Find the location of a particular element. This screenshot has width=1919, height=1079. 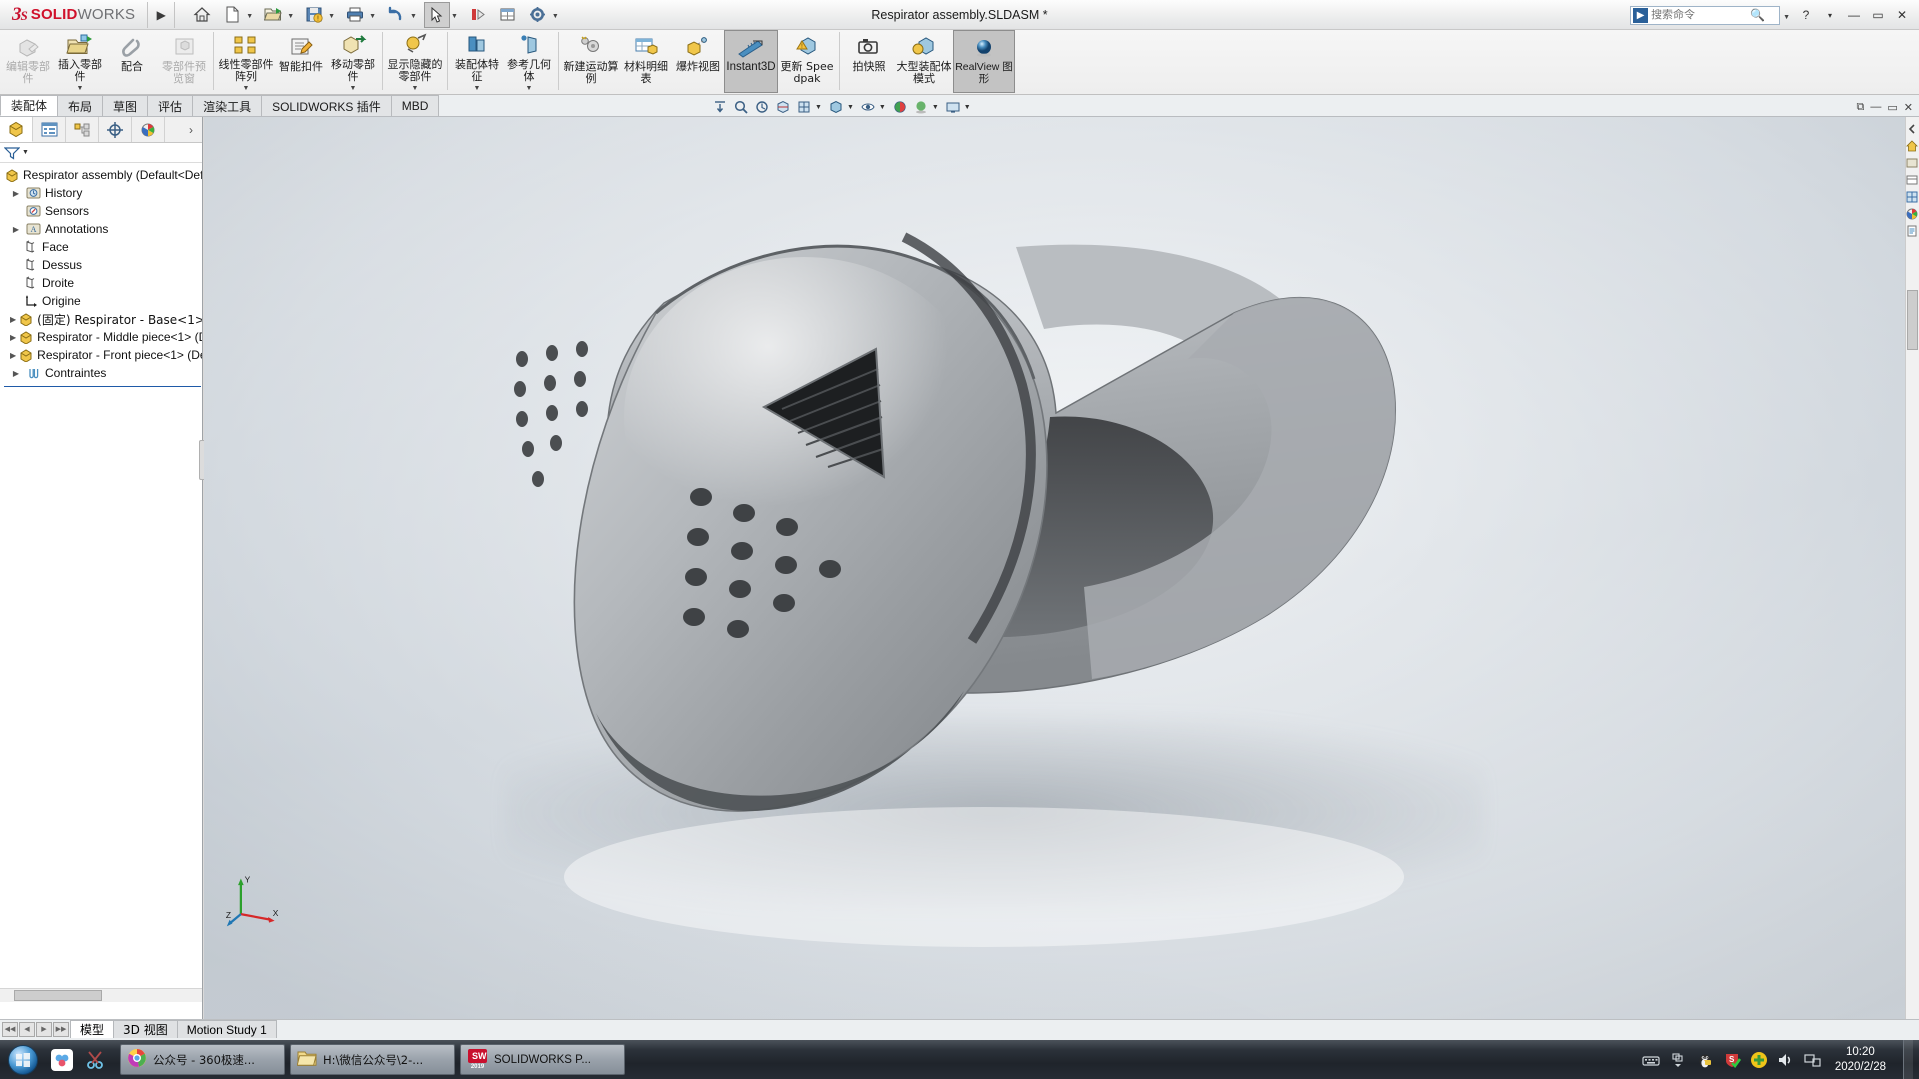

ribbon-smart-fastener: 智能扣件 is located at coordinates (301, 61).